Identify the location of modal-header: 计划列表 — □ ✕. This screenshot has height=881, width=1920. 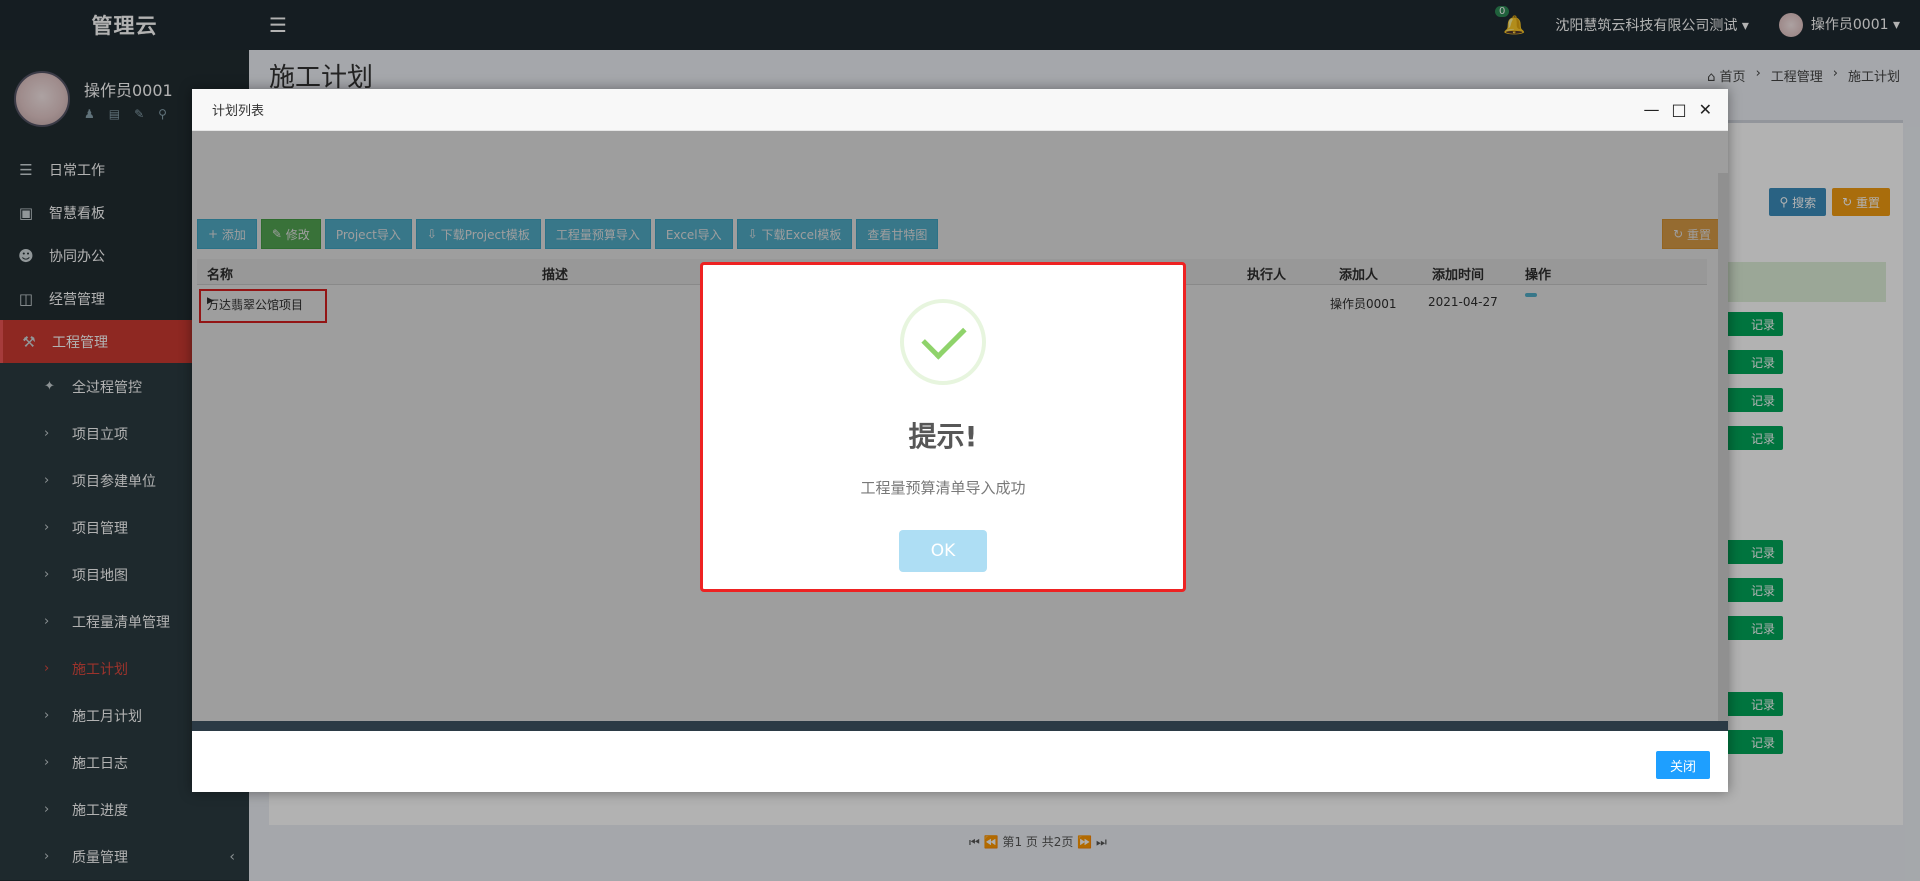
(960, 110).